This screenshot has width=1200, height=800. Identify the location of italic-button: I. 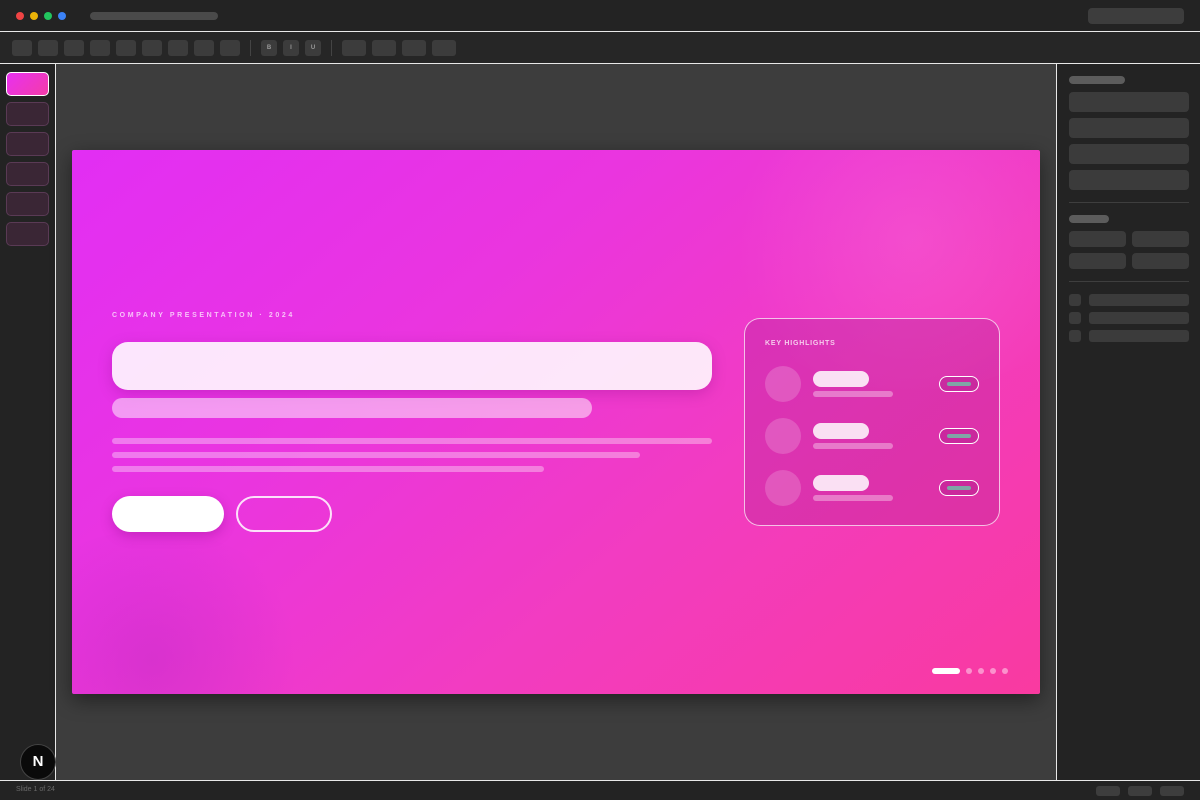
(291, 48).